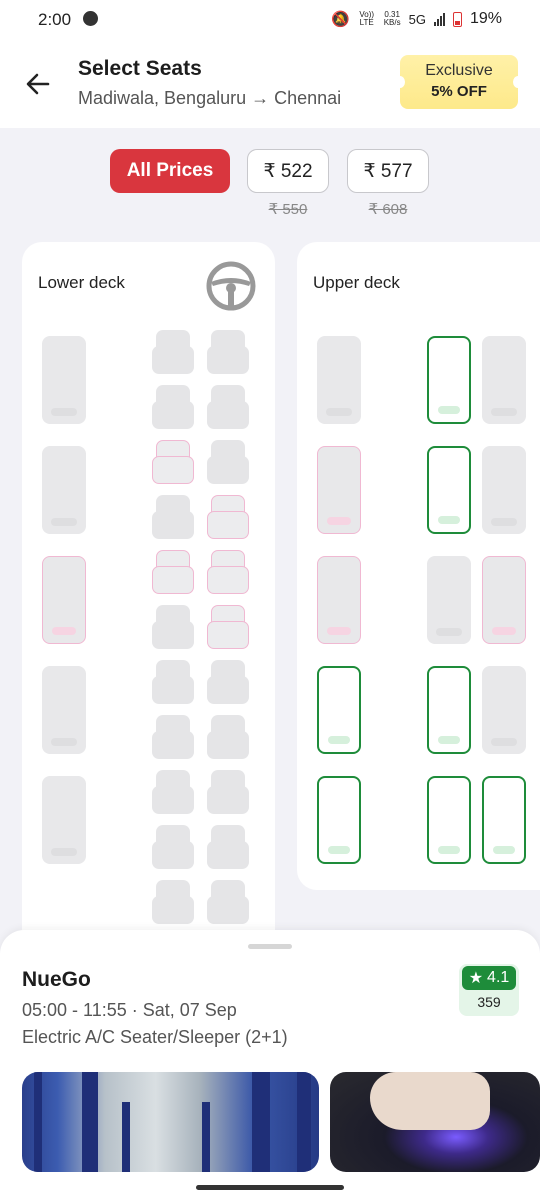 The height and width of the screenshot is (1204, 540). Describe the element at coordinates (489, 990) in the screenshot. I see `rating-badge: ★ 4.1 359` at that location.